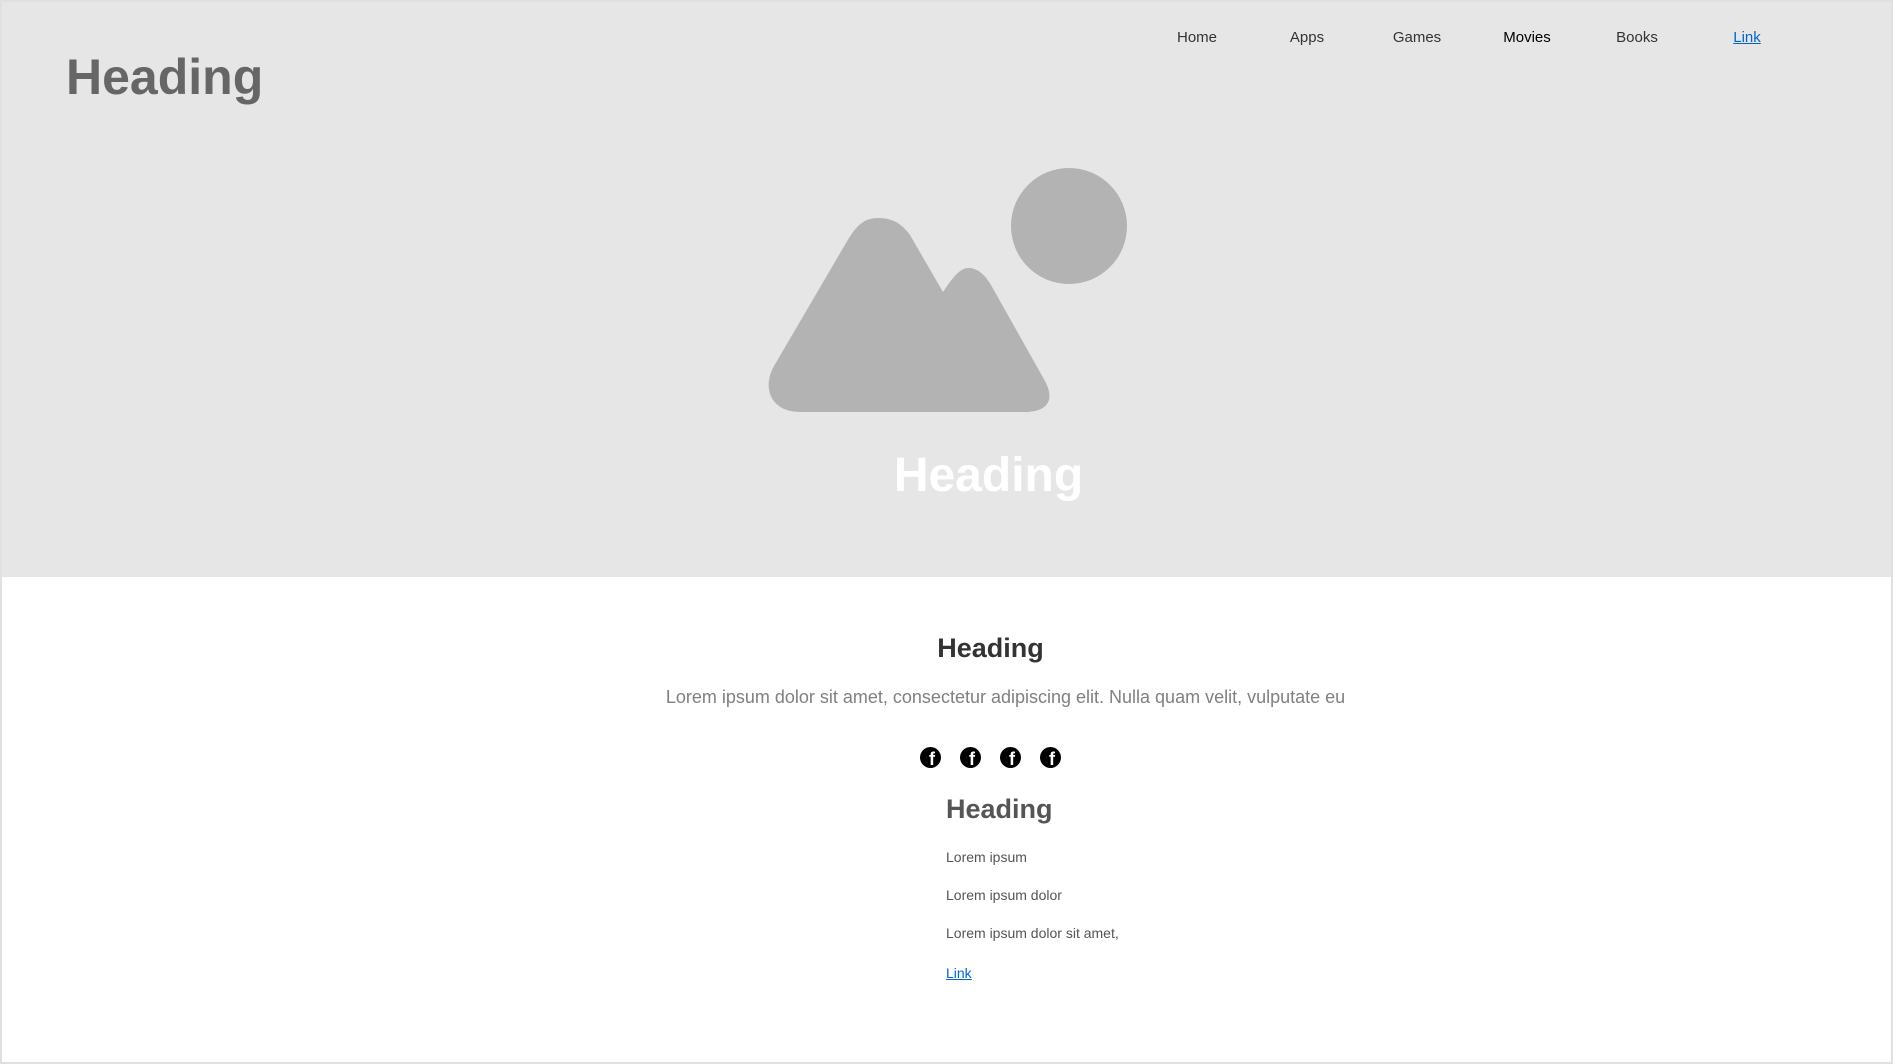 The height and width of the screenshot is (1064, 1893). I want to click on nav-item-movies: Movies, so click(1527, 39).